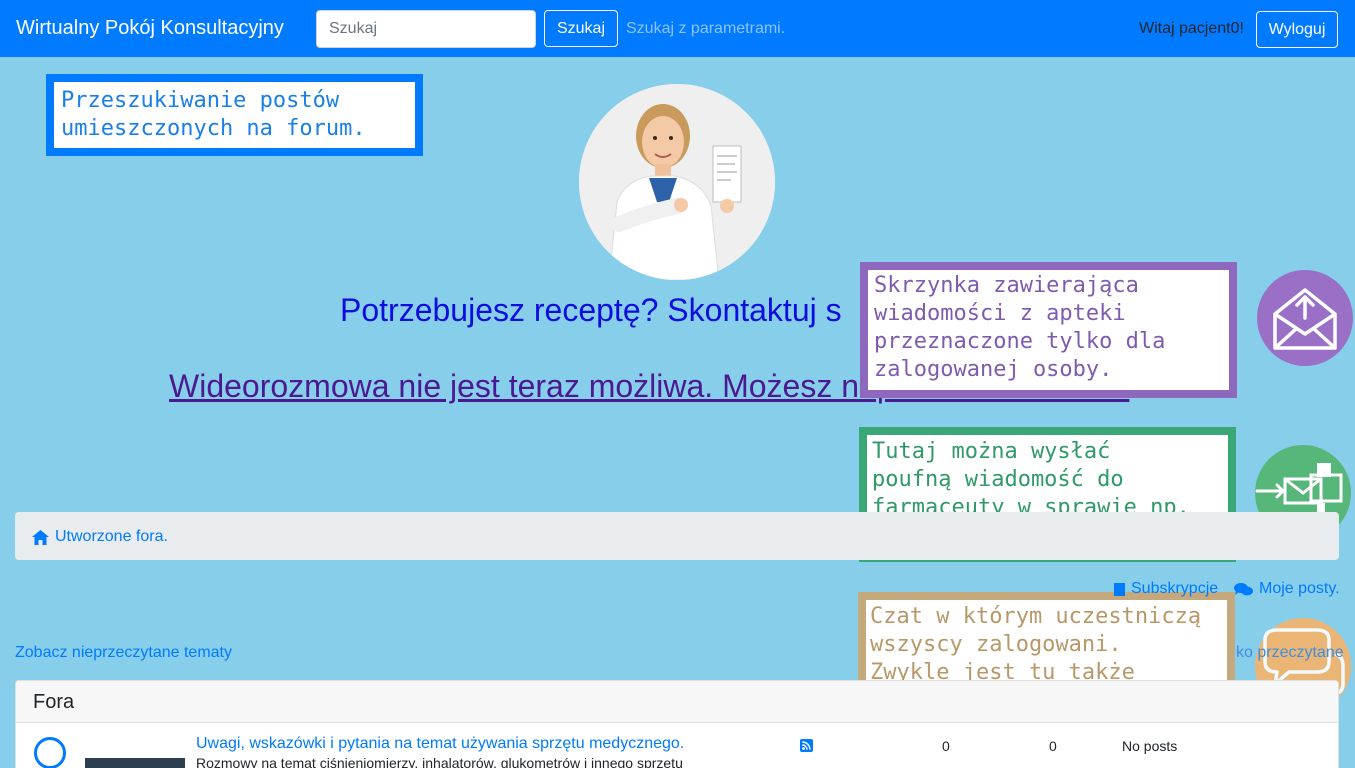 Image resolution: width=1355 pixels, height=768 pixels. I want to click on breadcrumb: Utworzone fora., so click(677, 536).